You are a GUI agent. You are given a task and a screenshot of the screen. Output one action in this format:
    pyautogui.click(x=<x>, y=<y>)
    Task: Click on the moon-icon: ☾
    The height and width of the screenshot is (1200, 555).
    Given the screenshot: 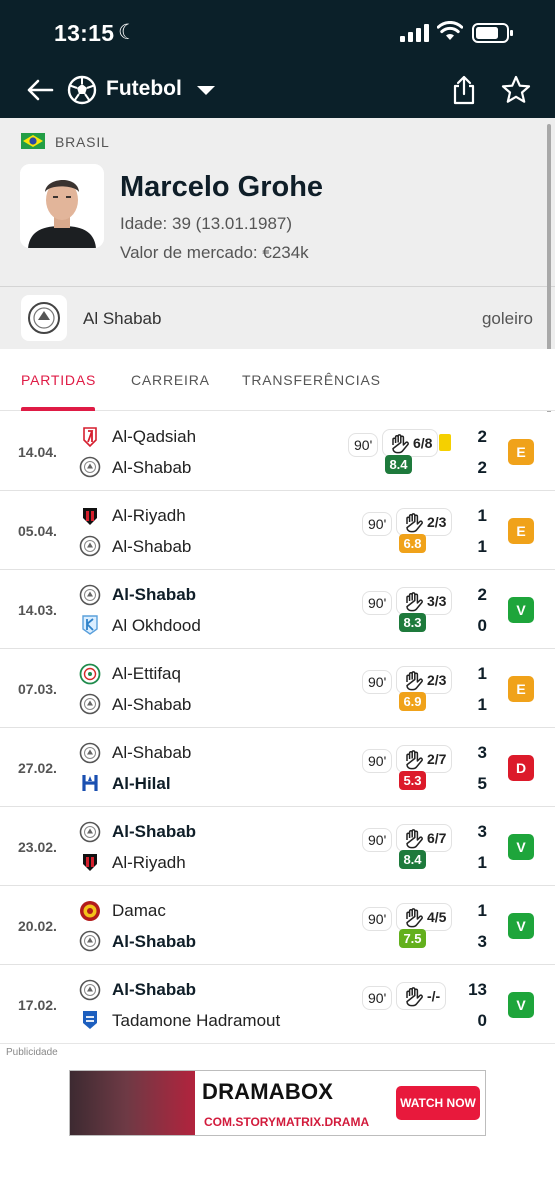 What is the action you would take?
    pyautogui.click(x=127, y=32)
    